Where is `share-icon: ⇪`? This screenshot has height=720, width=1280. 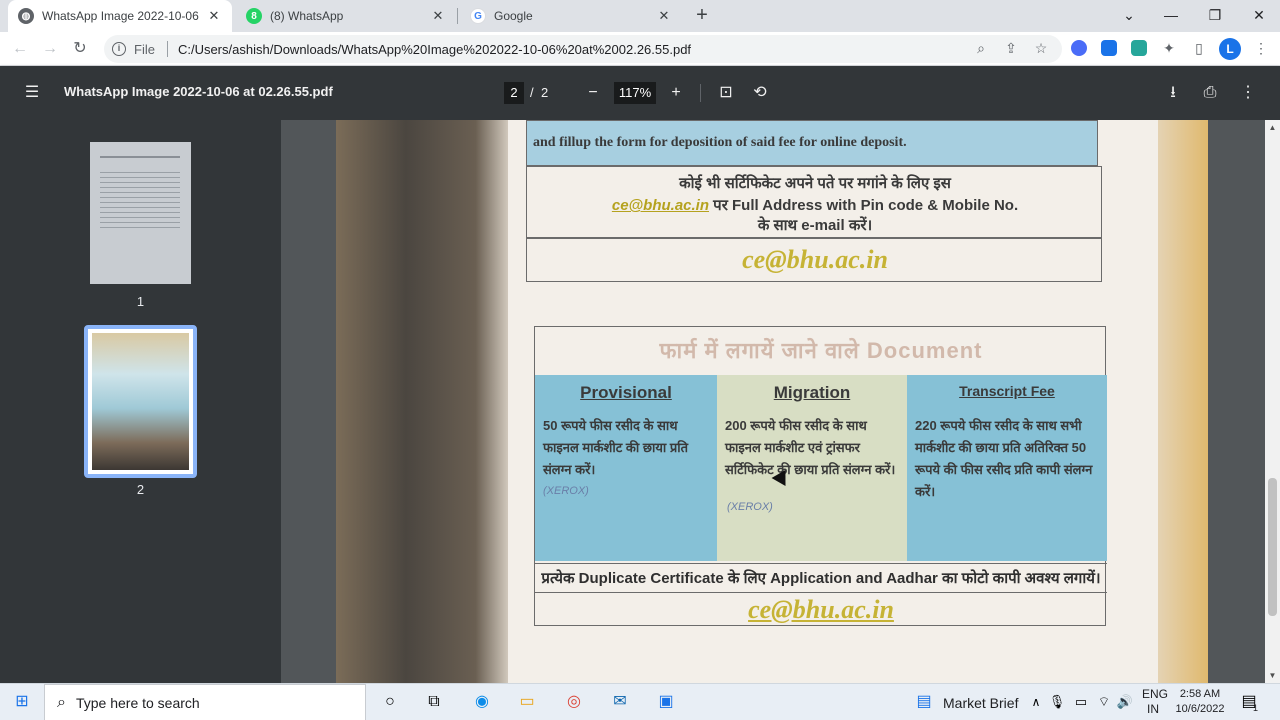 share-icon: ⇪ is located at coordinates (1011, 48).